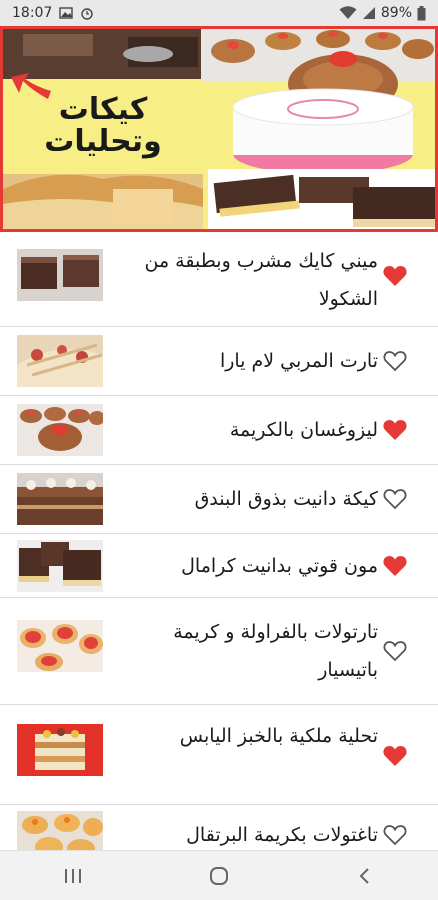 The height and width of the screenshot is (900, 438). I want to click on banner-title-line2: وتحليات, so click(102, 141).